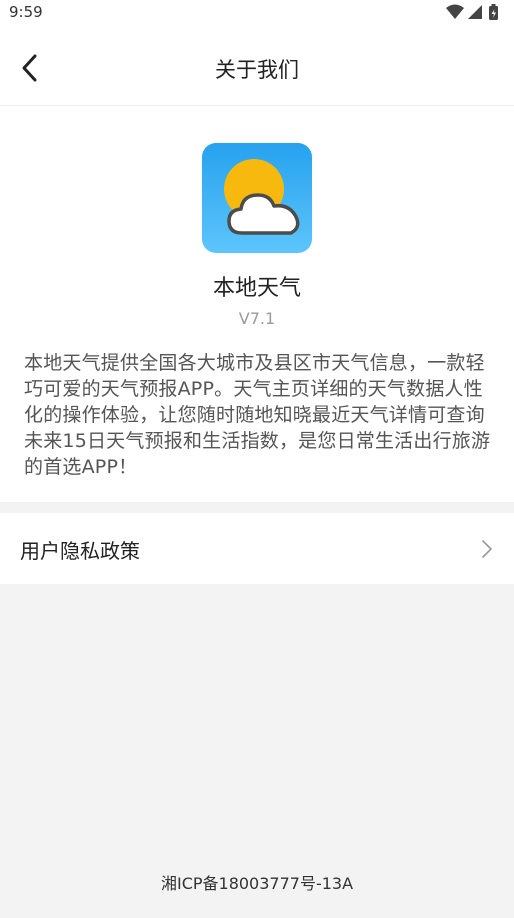 The image size is (514, 918). What do you see at coordinates (257, 13) in the screenshot?
I see `status-bar: 9:59` at bounding box center [257, 13].